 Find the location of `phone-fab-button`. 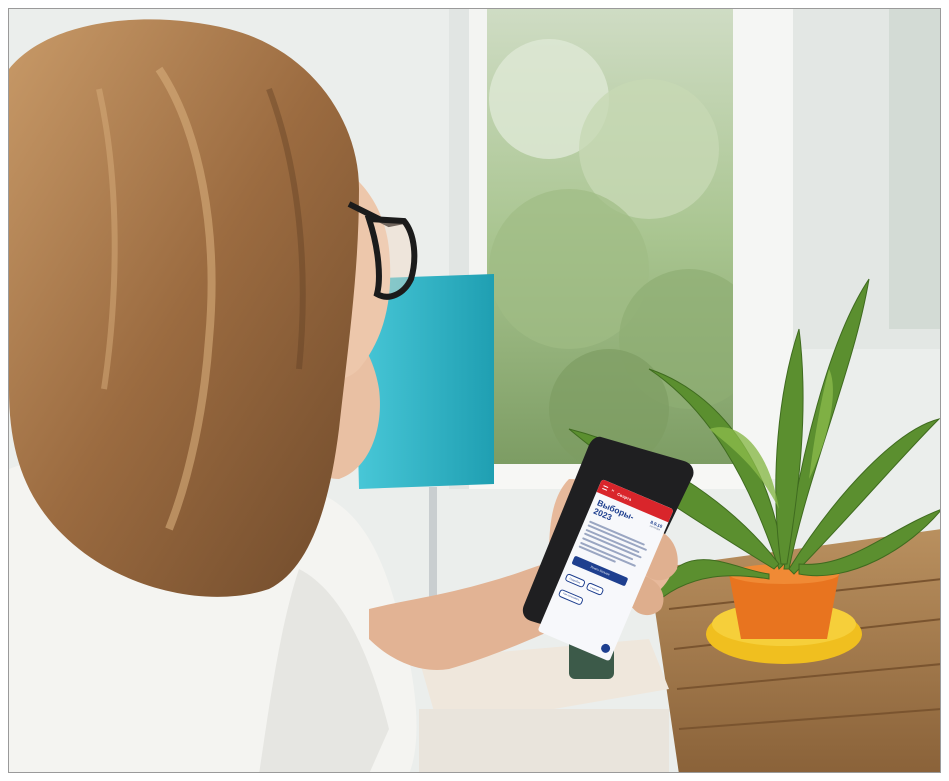

phone-fab-button is located at coordinates (605, 648).